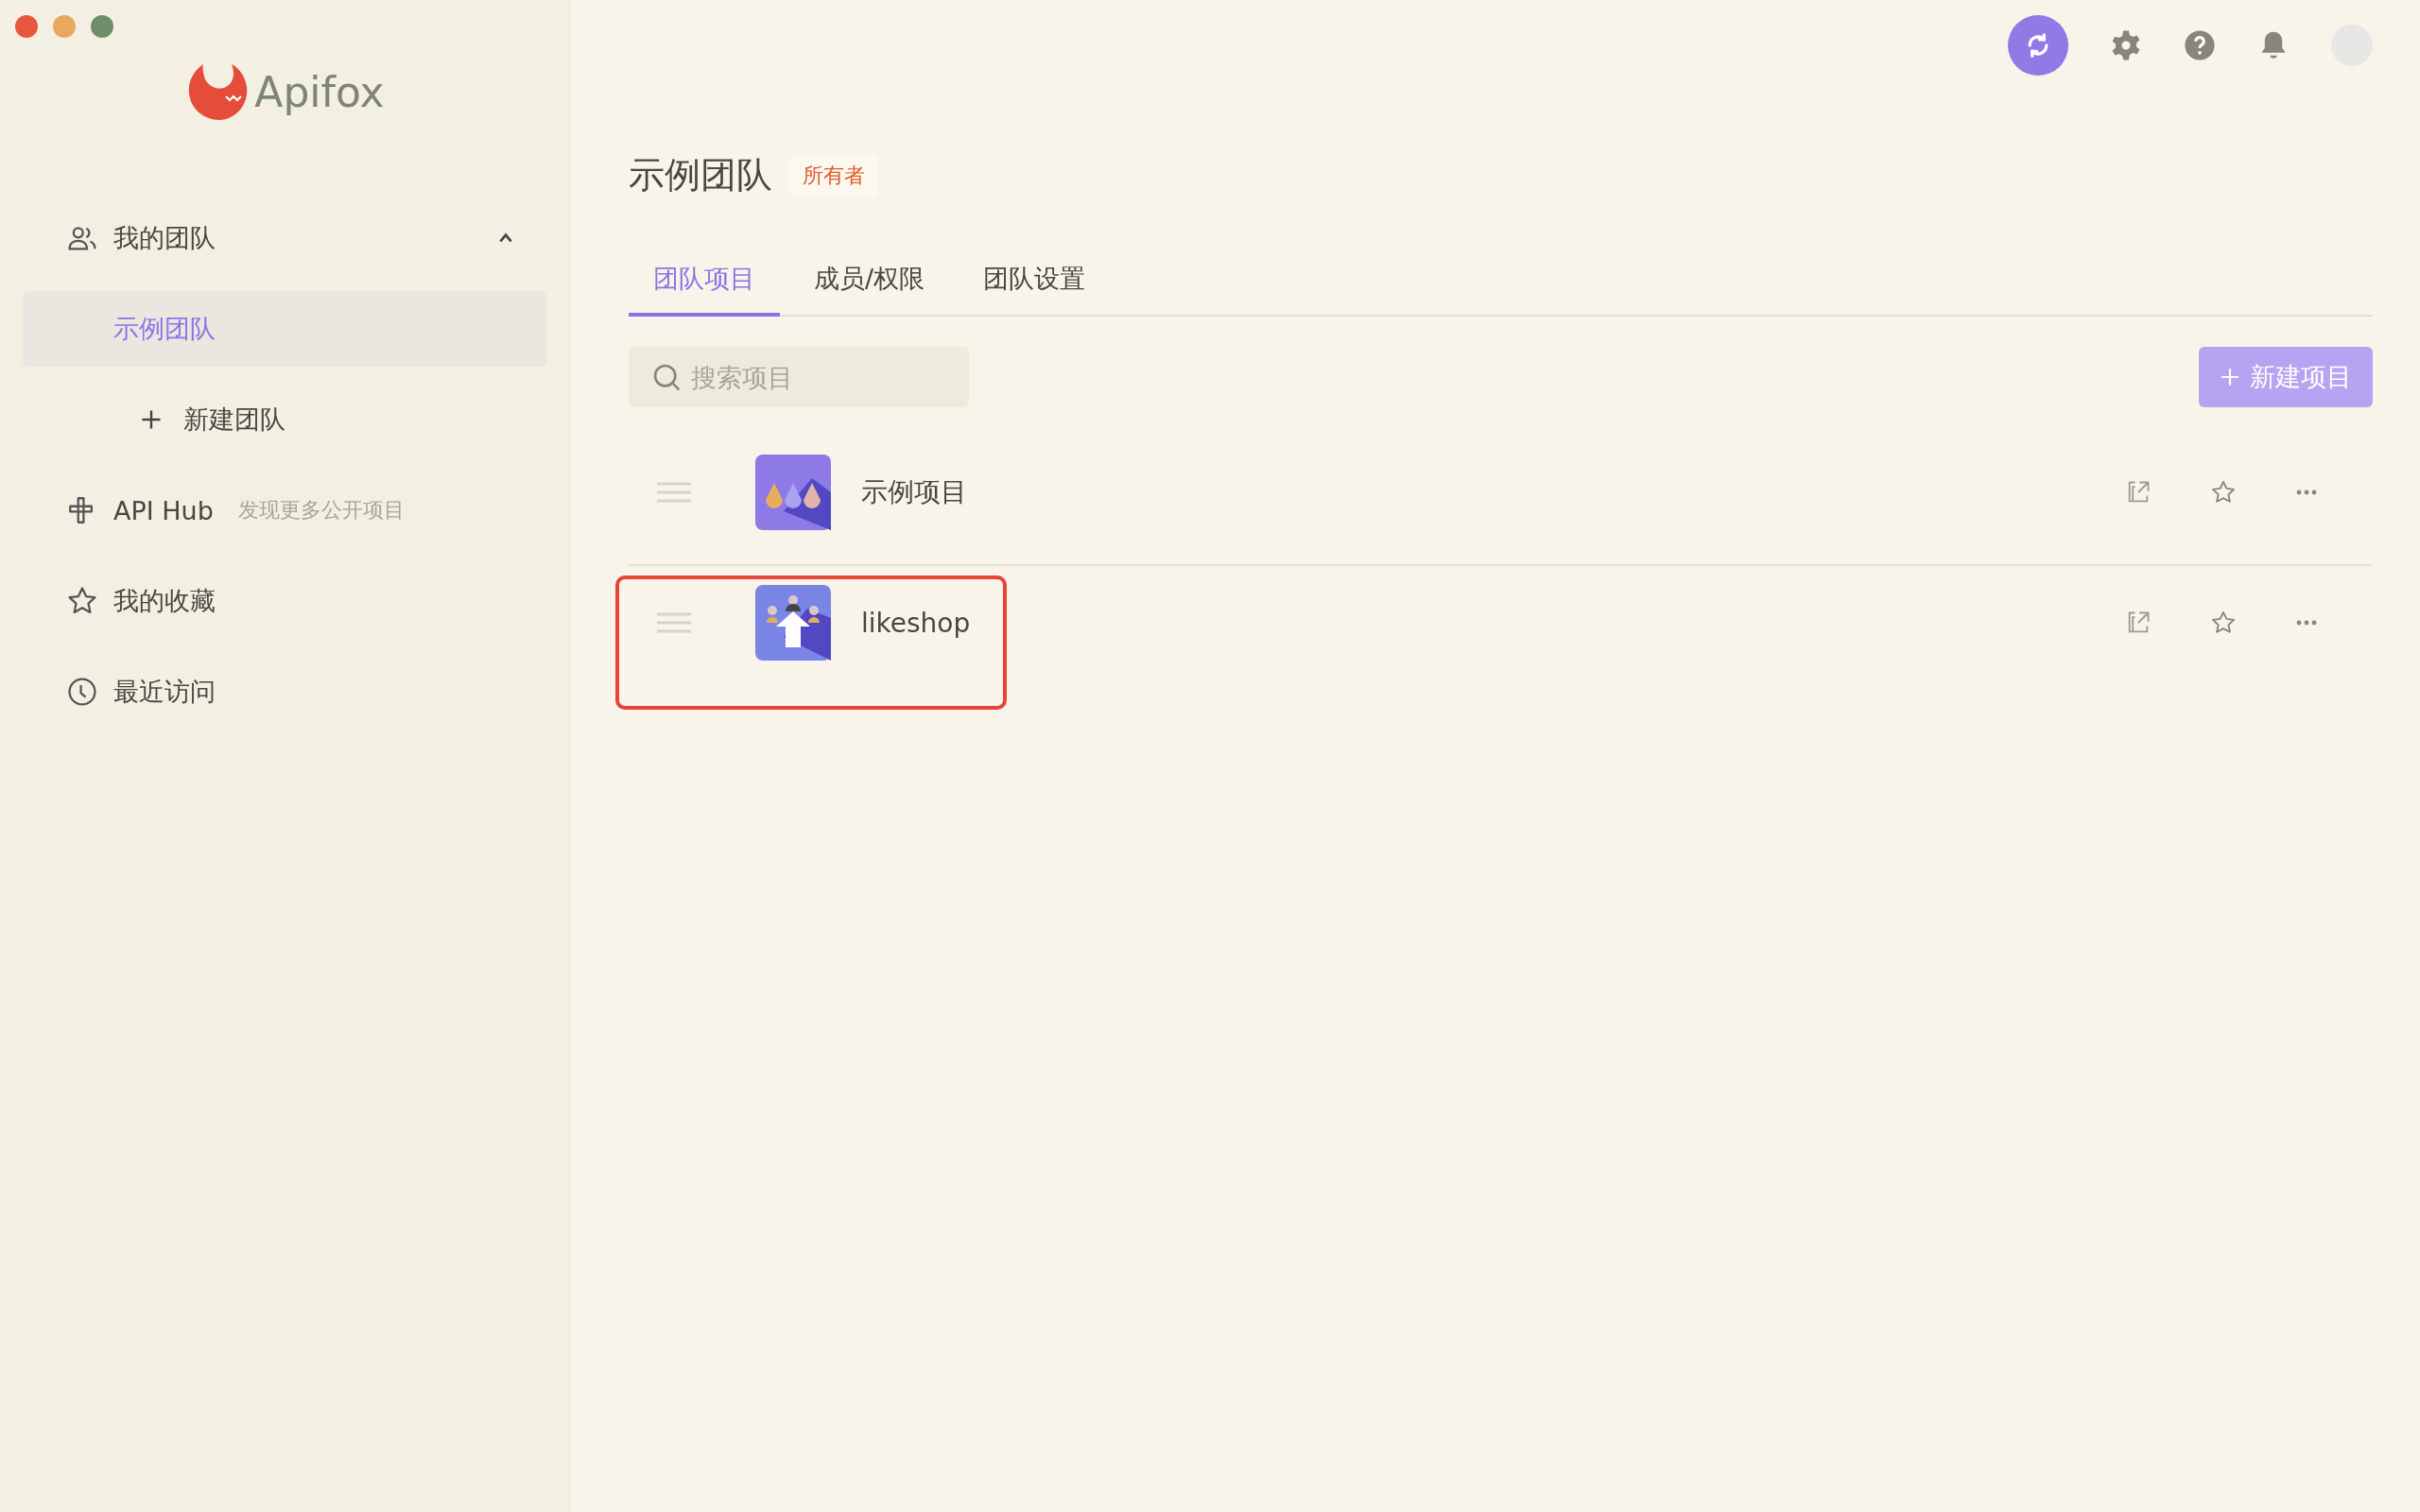 The height and width of the screenshot is (1512, 2420). Describe the element at coordinates (916, 623) in the screenshot. I see `project-name: likeshop` at that location.